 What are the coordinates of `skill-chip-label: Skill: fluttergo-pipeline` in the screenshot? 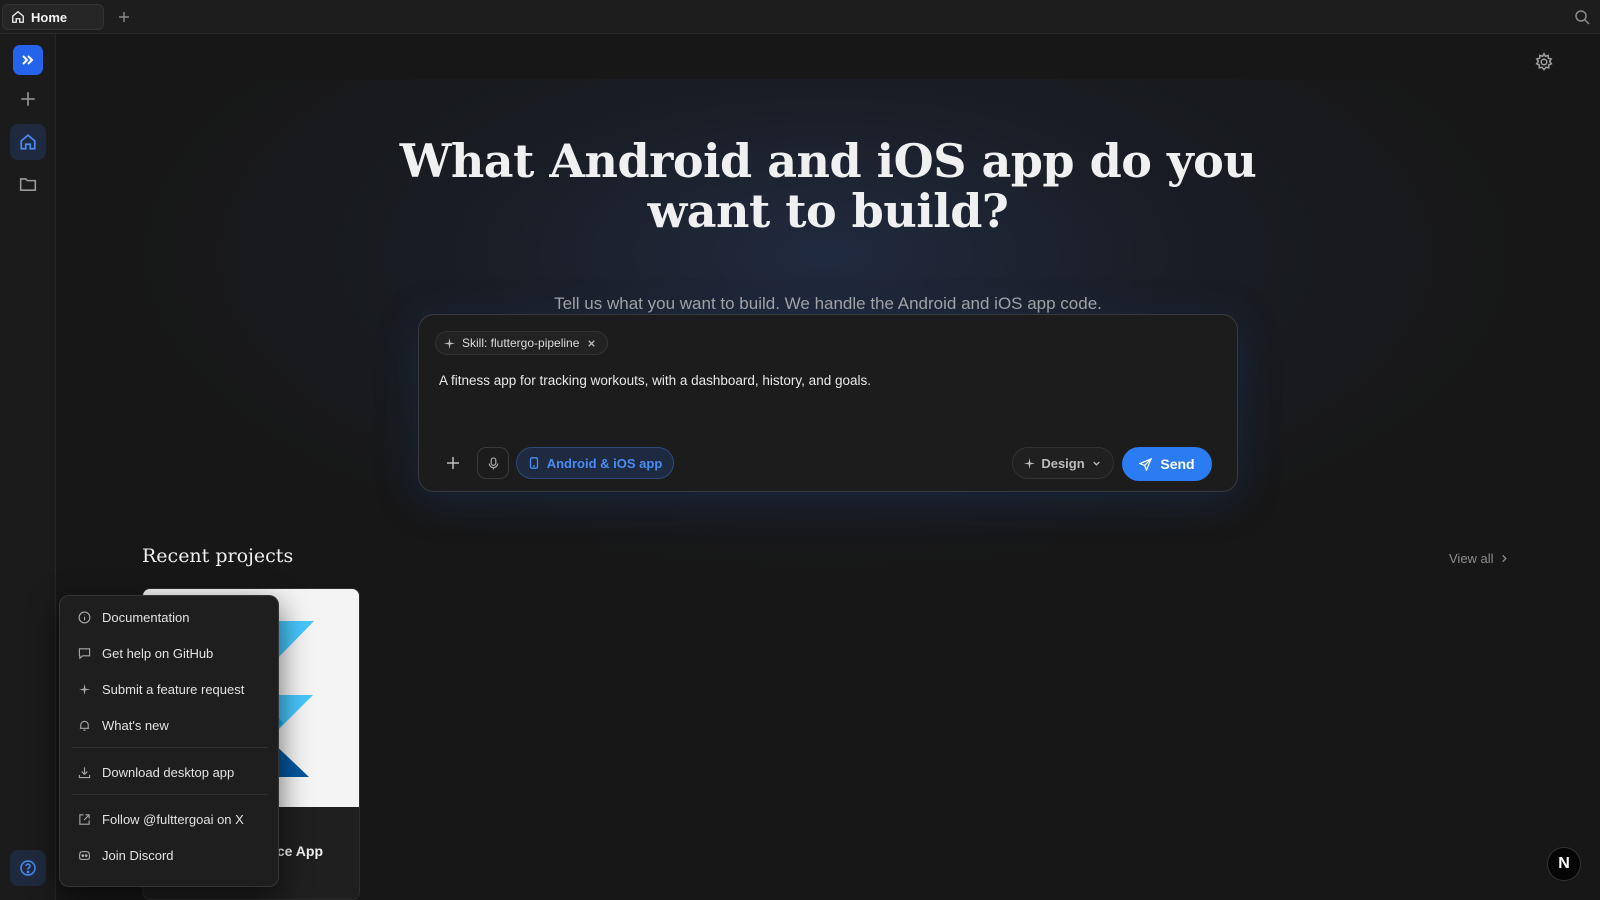 It's located at (521, 343).